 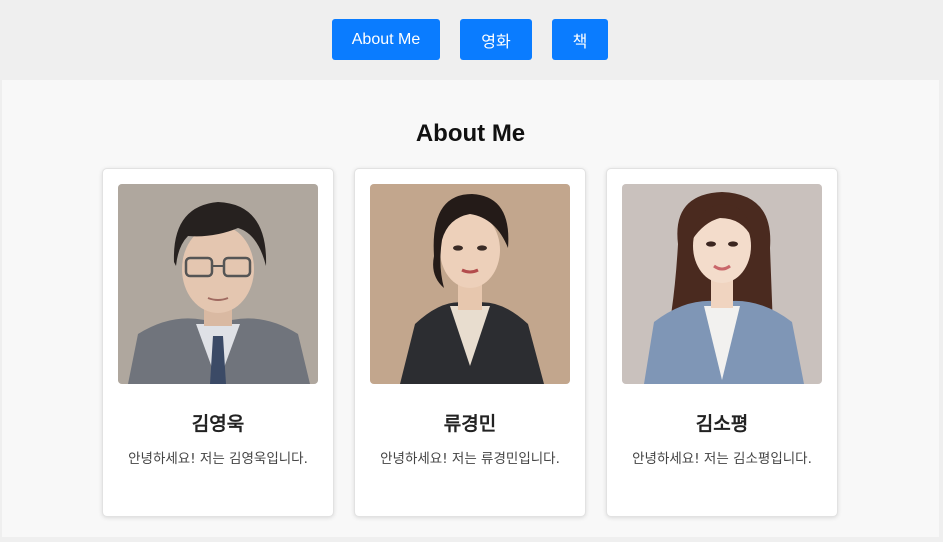 I want to click on profile-description: 안녕하세요! 저는 김영욱입니다., so click(x=218, y=459).